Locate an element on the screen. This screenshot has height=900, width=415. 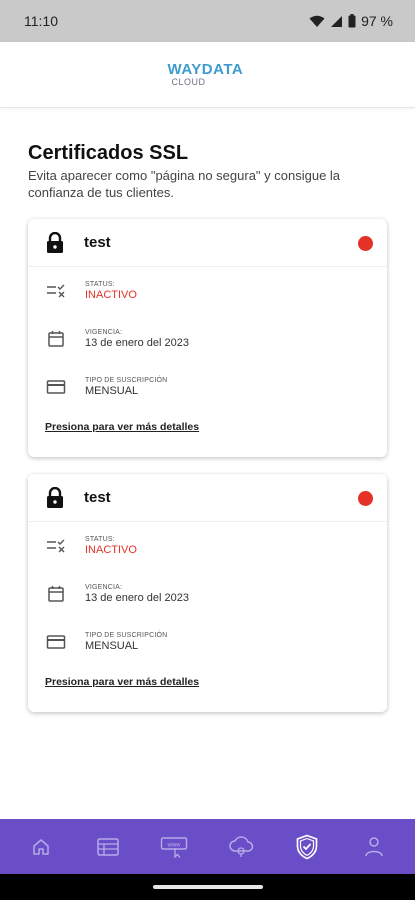
user-icon is located at coordinates (374, 846).